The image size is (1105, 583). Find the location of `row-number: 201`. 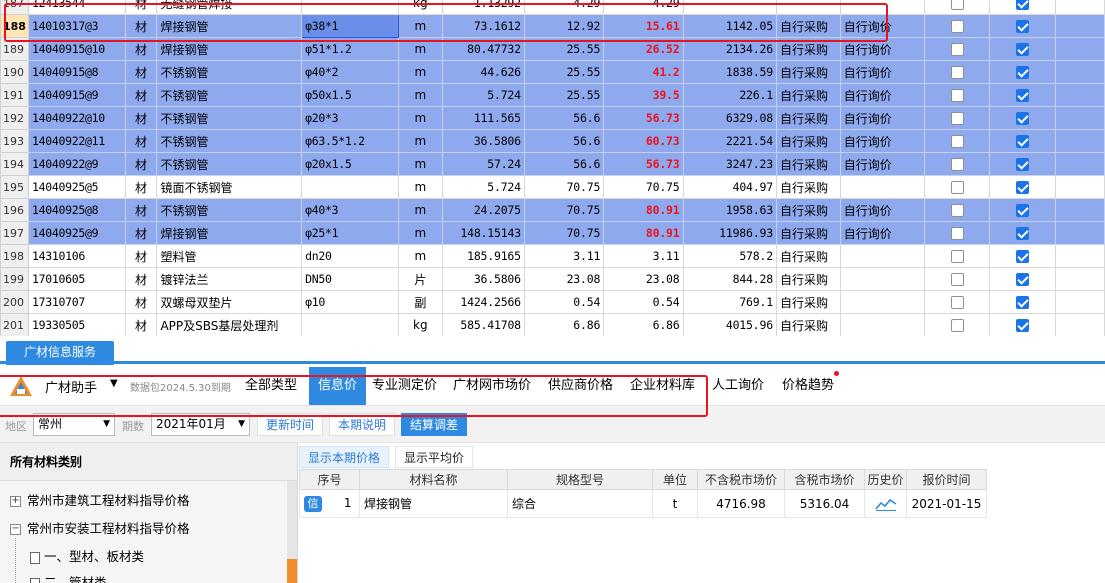

row-number: 201 is located at coordinates (14, 324).